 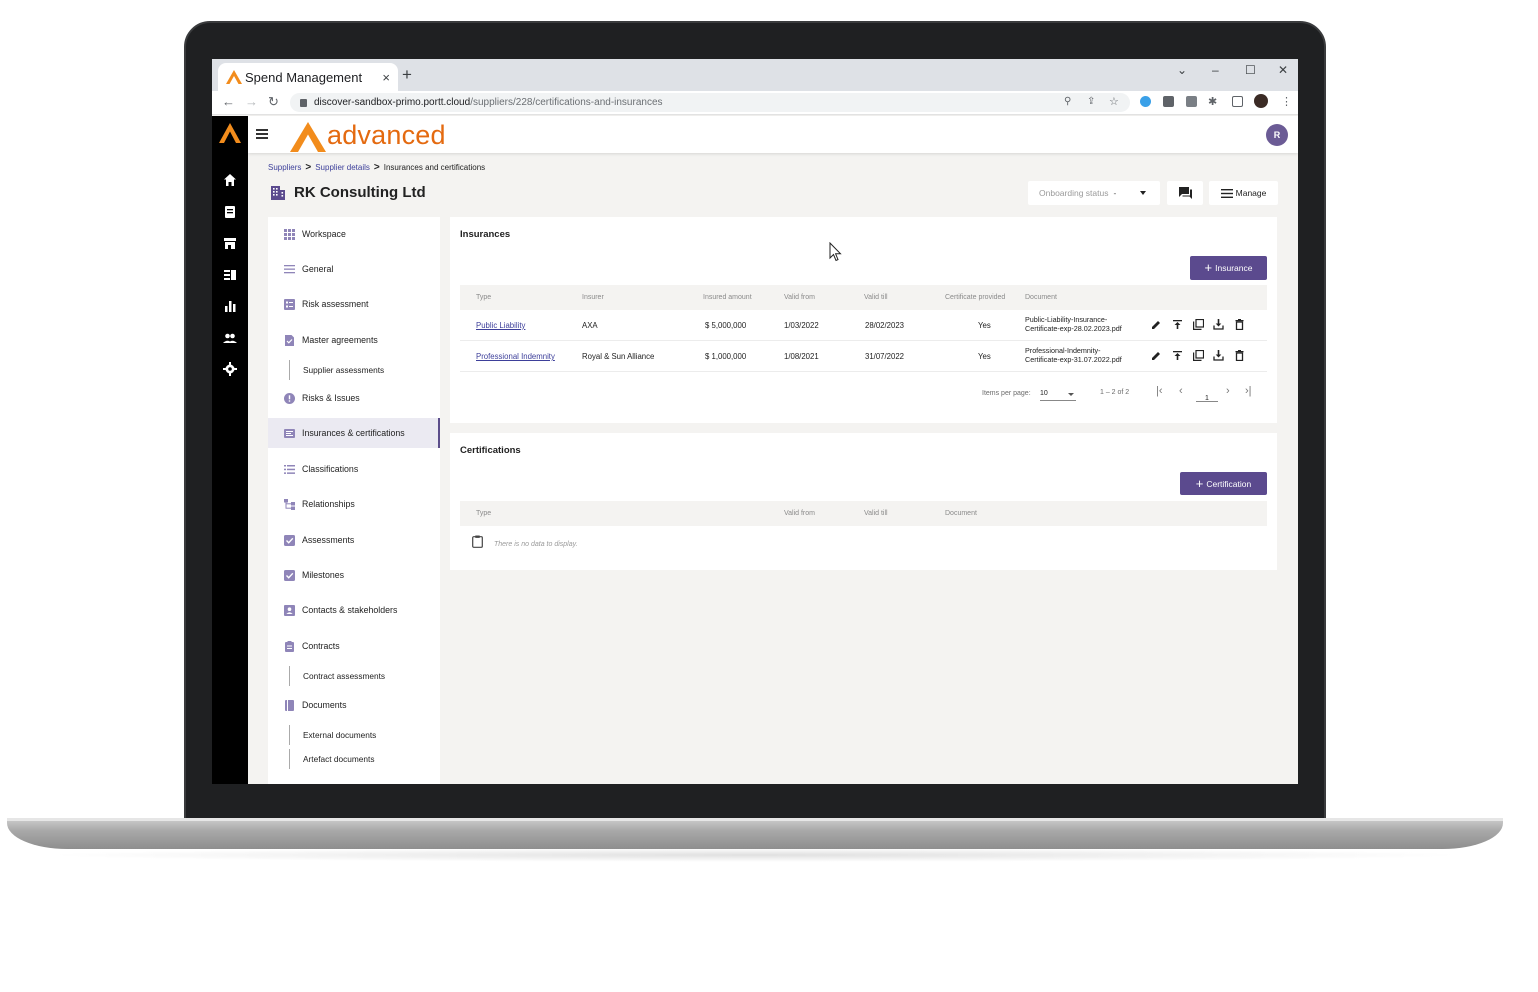 What do you see at coordinates (230, 180) in the screenshot?
I see `home-icon` at bounding box center [230, 180].